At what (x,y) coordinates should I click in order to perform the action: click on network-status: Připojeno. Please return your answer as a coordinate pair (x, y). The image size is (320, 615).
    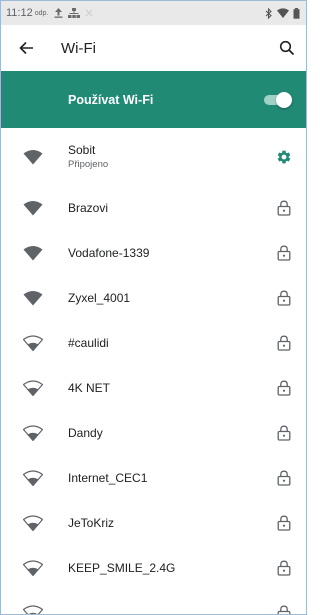
    Looking at the image, I should click on (88, 164).